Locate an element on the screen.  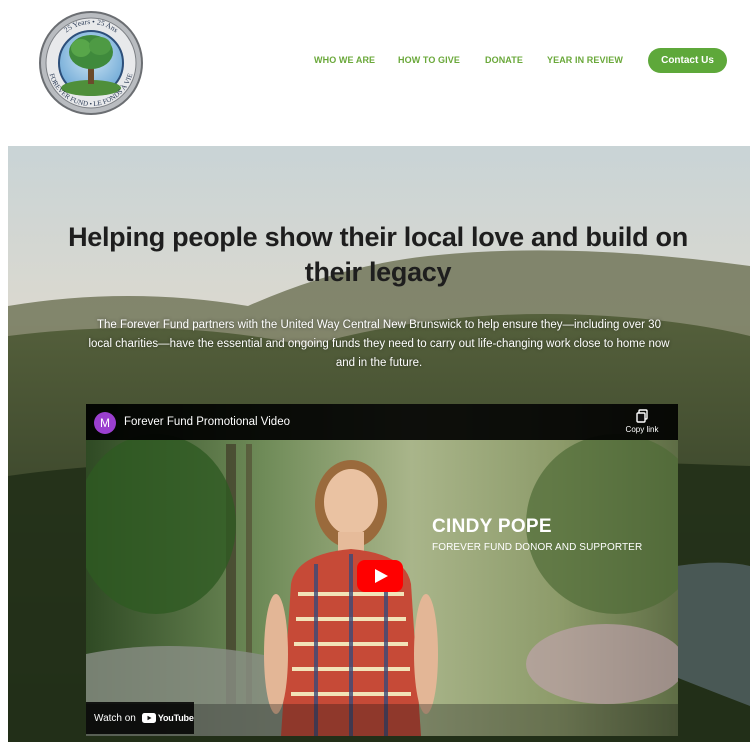
youtube-logo: YouTube is located at coordinates (167, 718).